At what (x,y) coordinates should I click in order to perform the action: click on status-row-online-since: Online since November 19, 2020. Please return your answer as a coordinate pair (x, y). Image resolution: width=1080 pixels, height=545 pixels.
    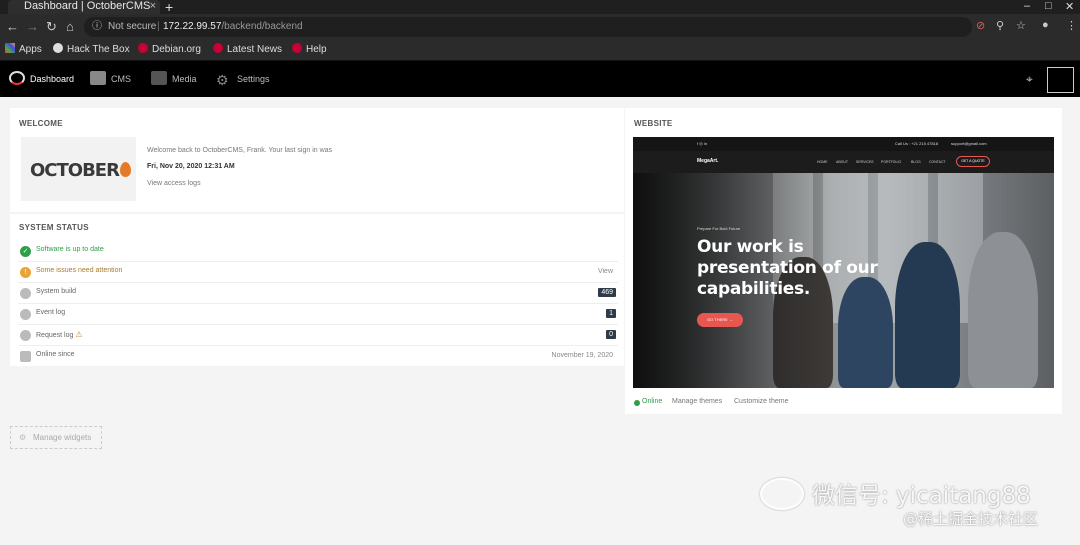
    Looking at the image, I should click on (318, 356).